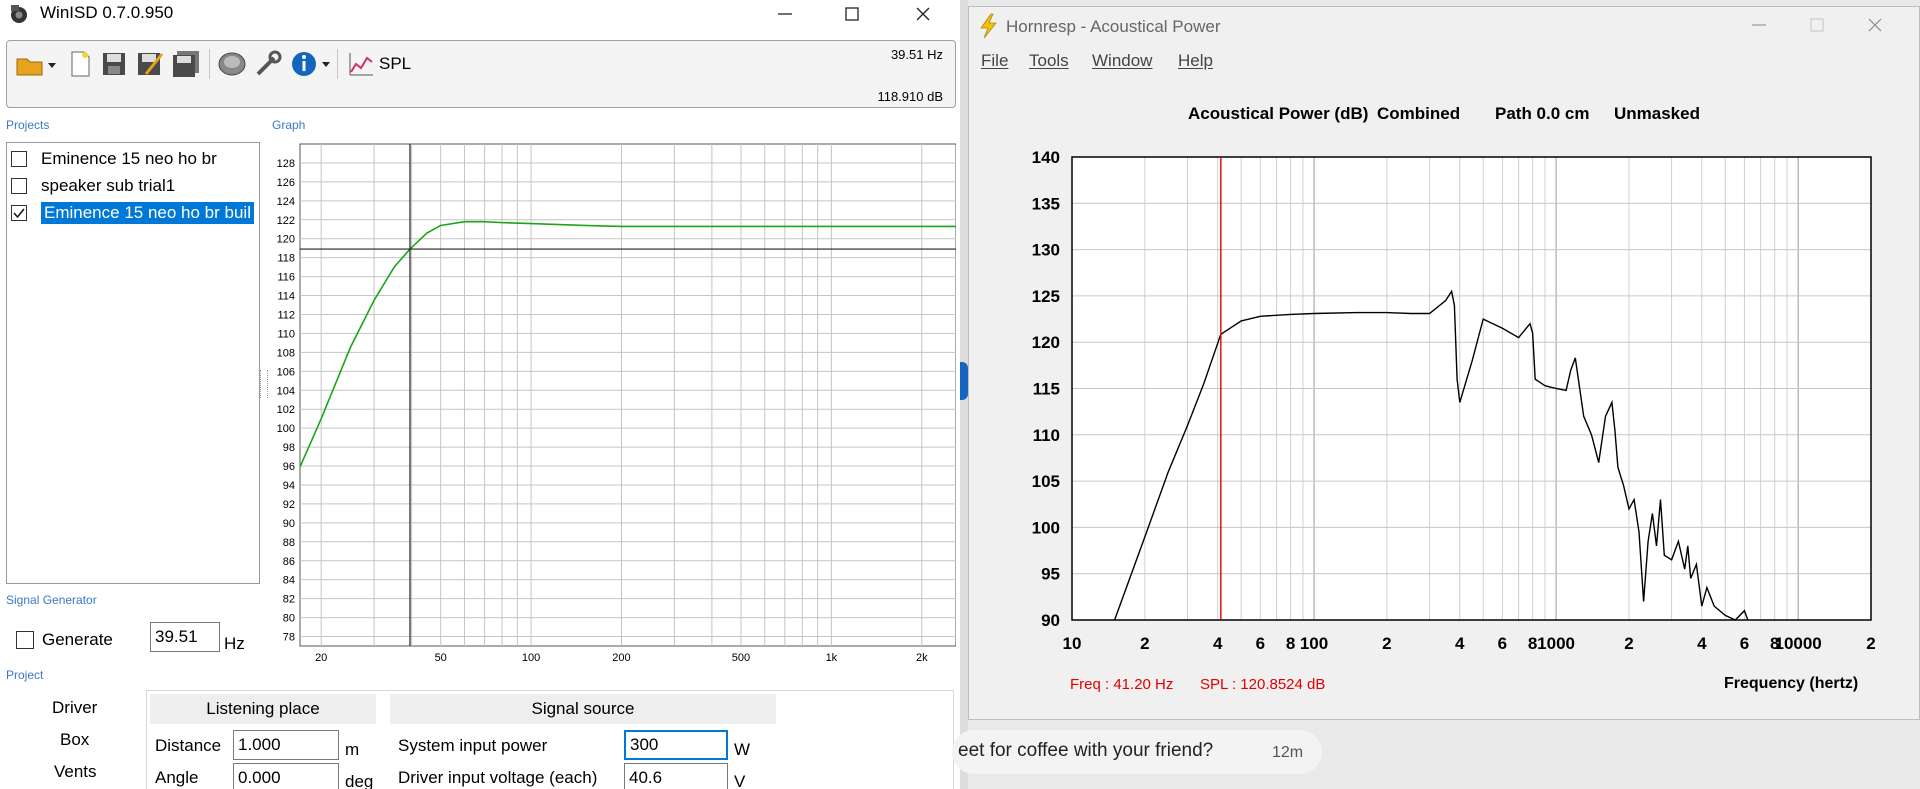 The image size is (1920, 789). Describe the element at coordinates (676, 745) in the screenshot. I see `input-power-input` at that location.